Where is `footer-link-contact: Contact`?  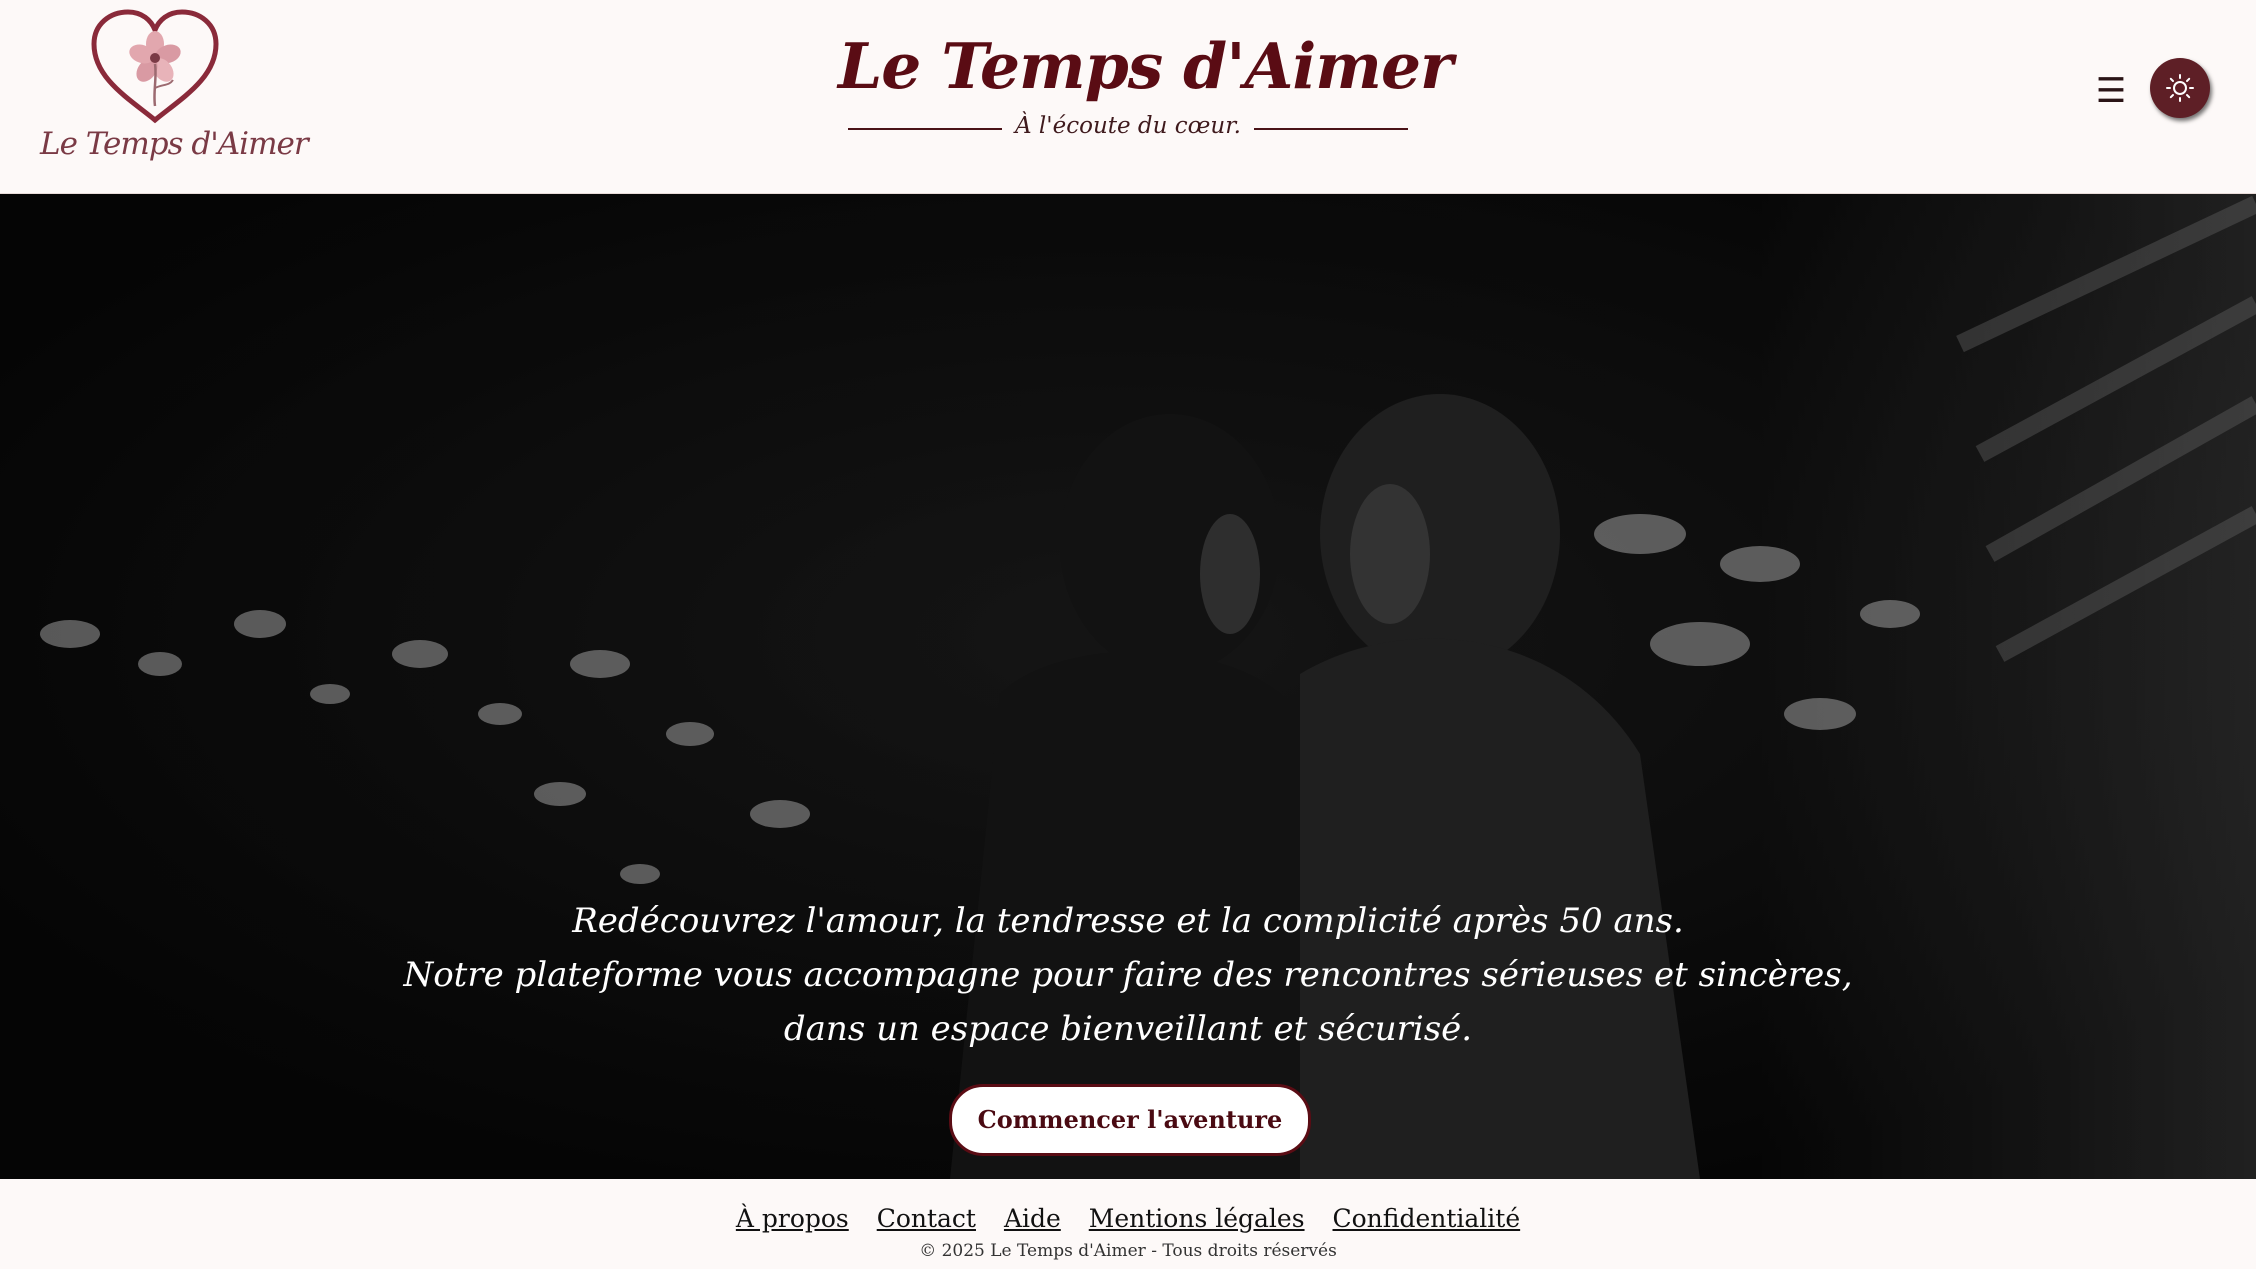 footer-link-contact: Contact is located at coordinates (926, 1218).